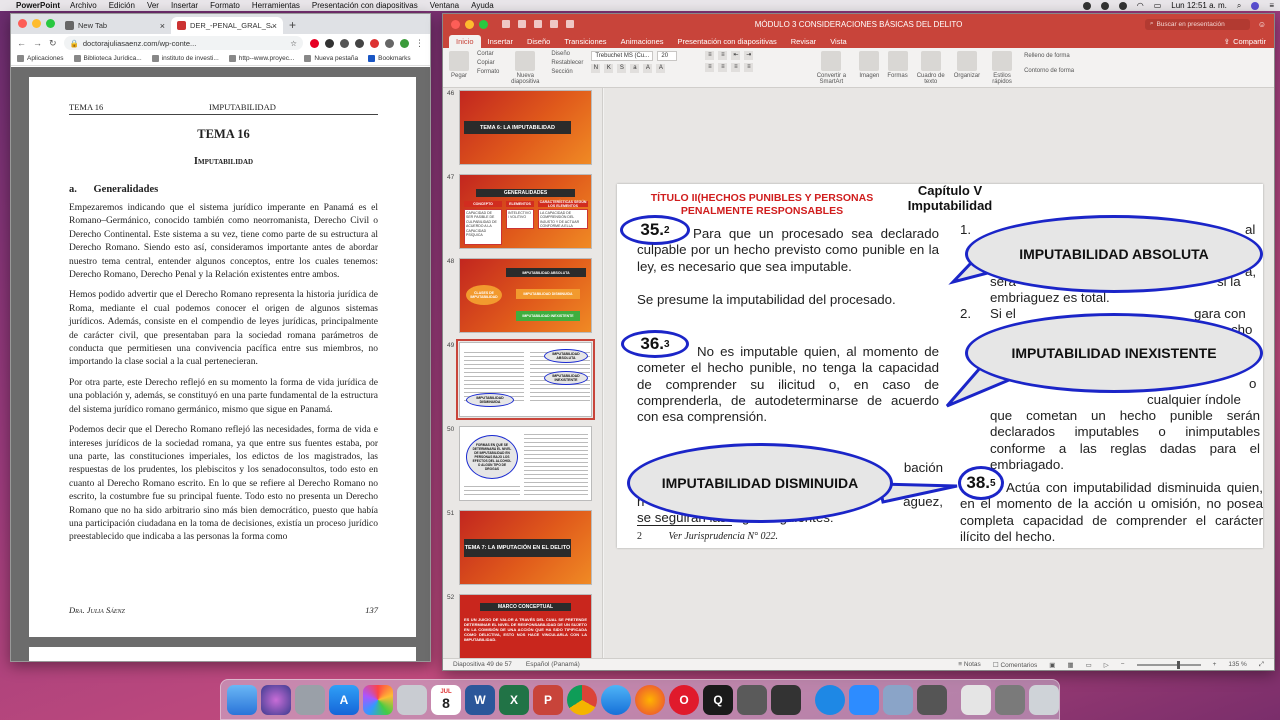 Image resolution: width=1280 pixels, height=720 pixels. What do you see at coordinates (53, 43) in the screenshot?
I see `reload-icon: ↻` at bounding box center [53, 43].